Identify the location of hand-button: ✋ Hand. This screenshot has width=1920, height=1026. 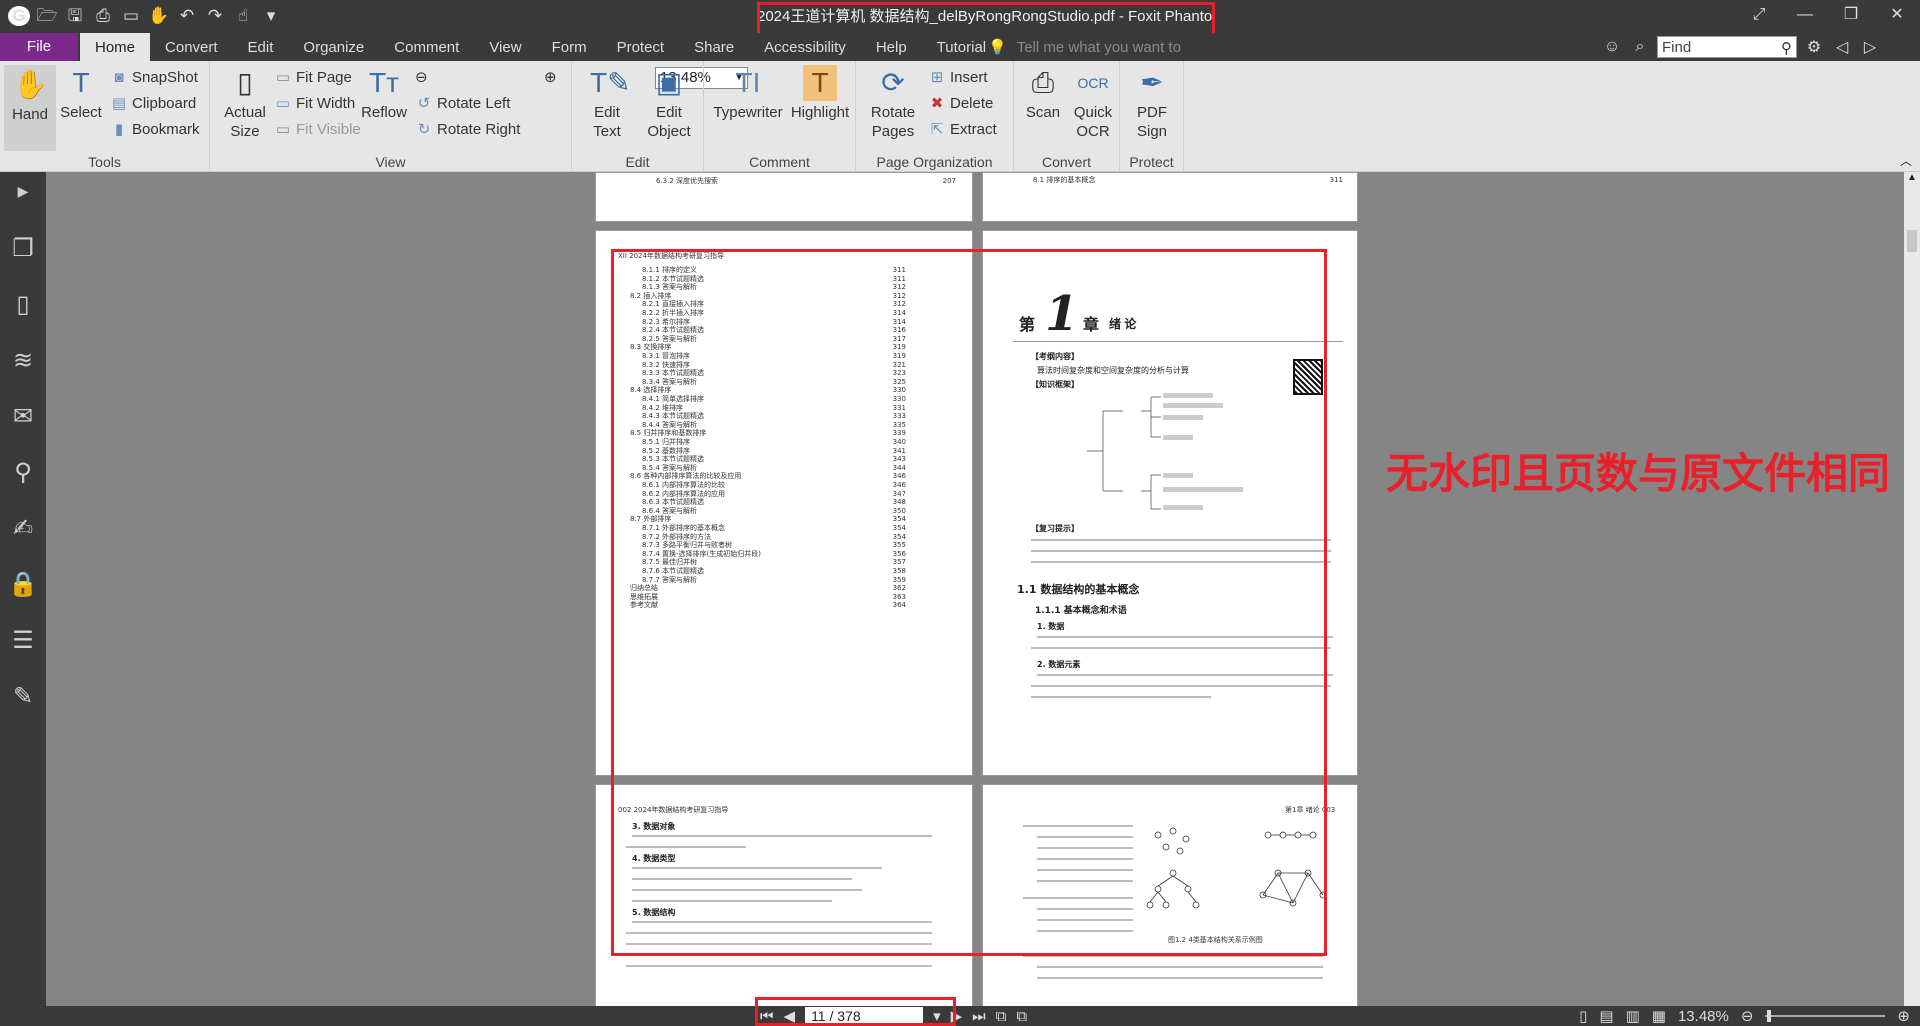
(30, 108).